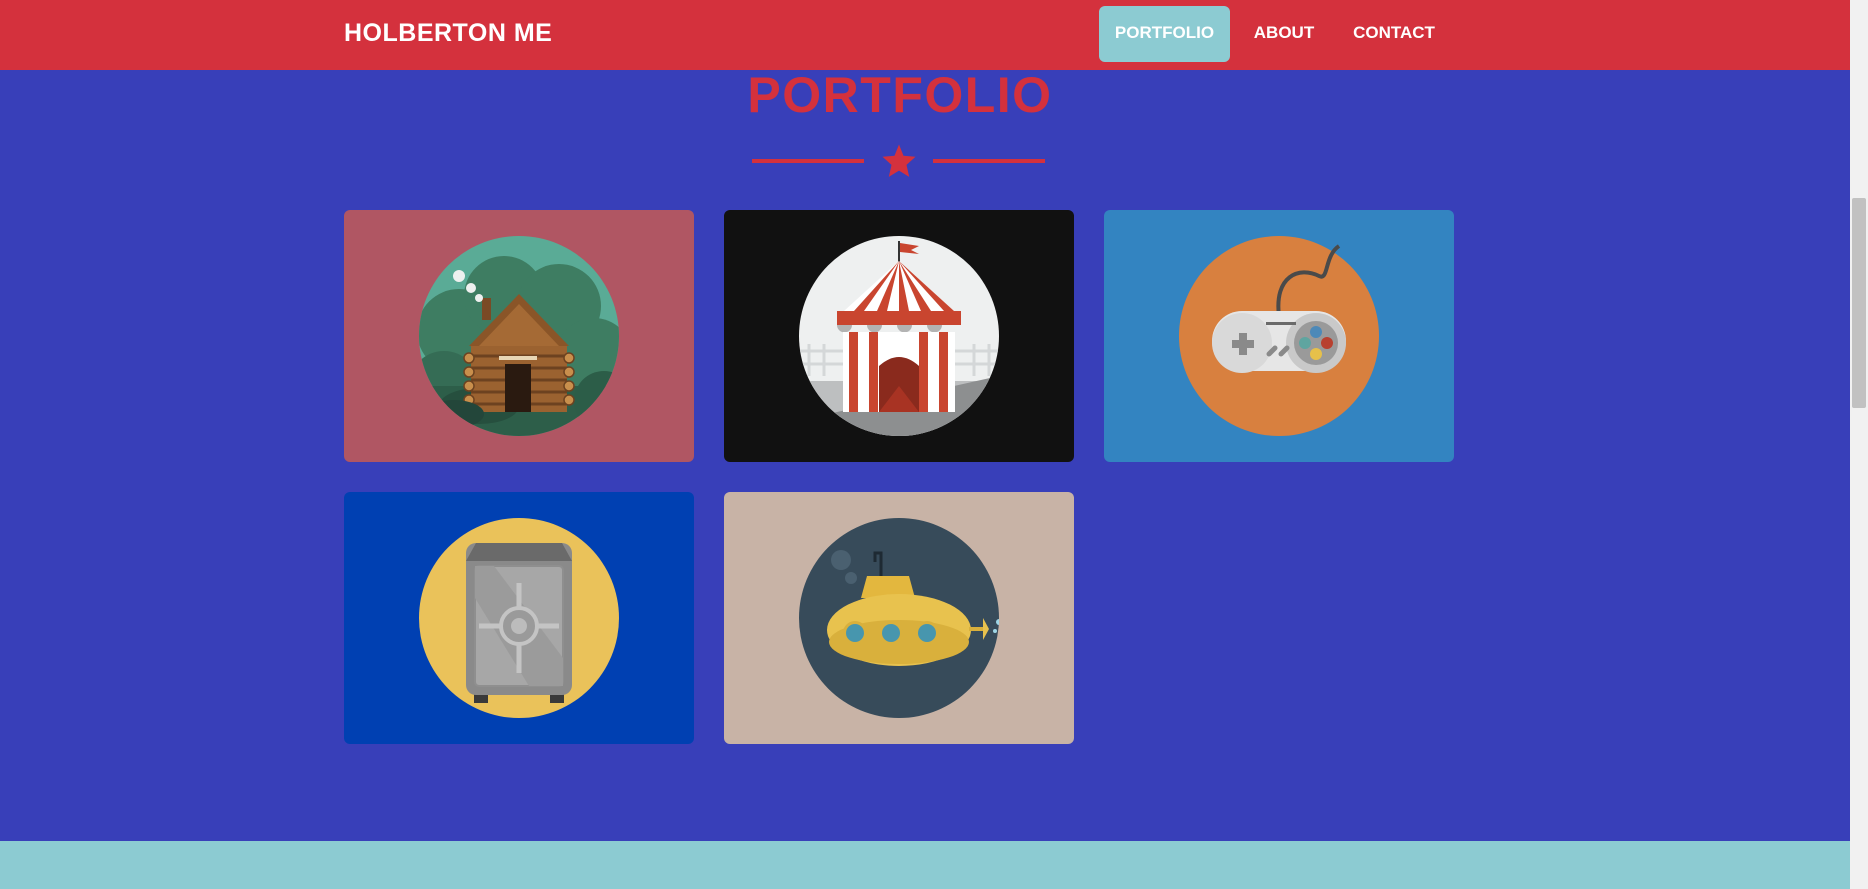 Image resolution: width=1868 pixels, height=889 pixels. Describe the element at coordinates (1164, 34) in the screenshot. I see `nav-link-portfolio: PORTFOLIO` at that location.